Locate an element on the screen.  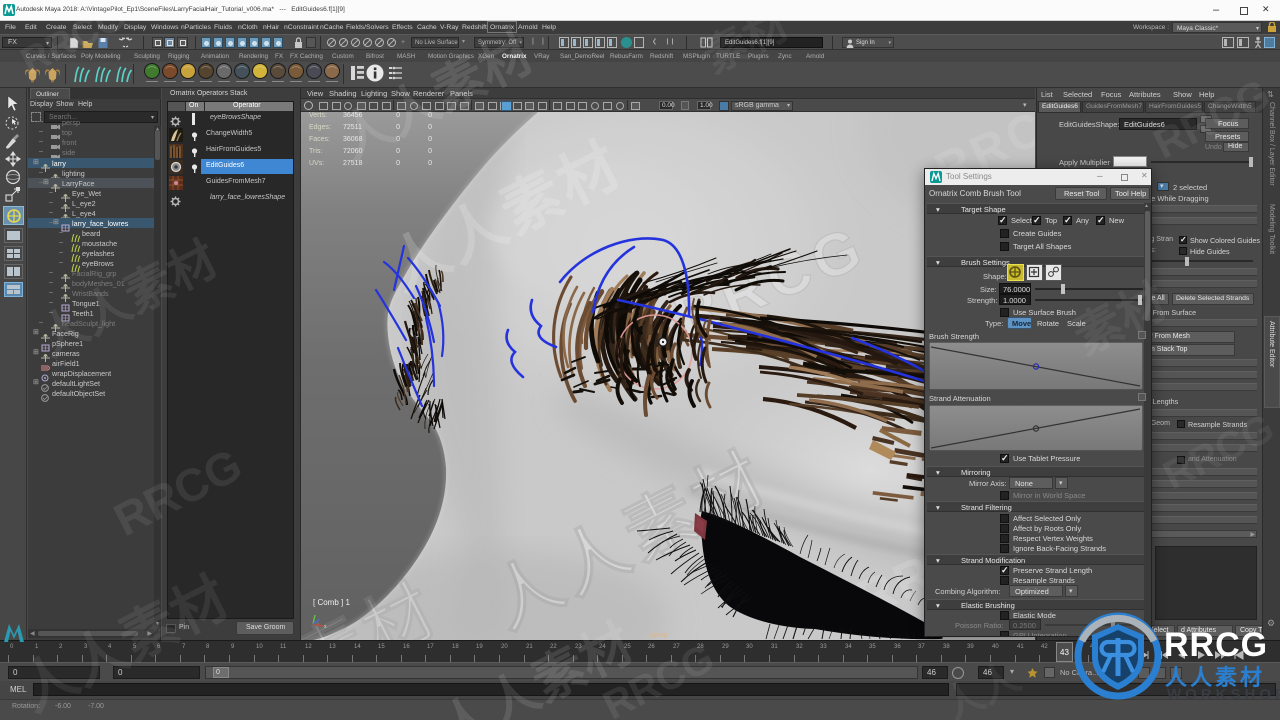
svg-text: Edges: is located at coordinates (320, 127).